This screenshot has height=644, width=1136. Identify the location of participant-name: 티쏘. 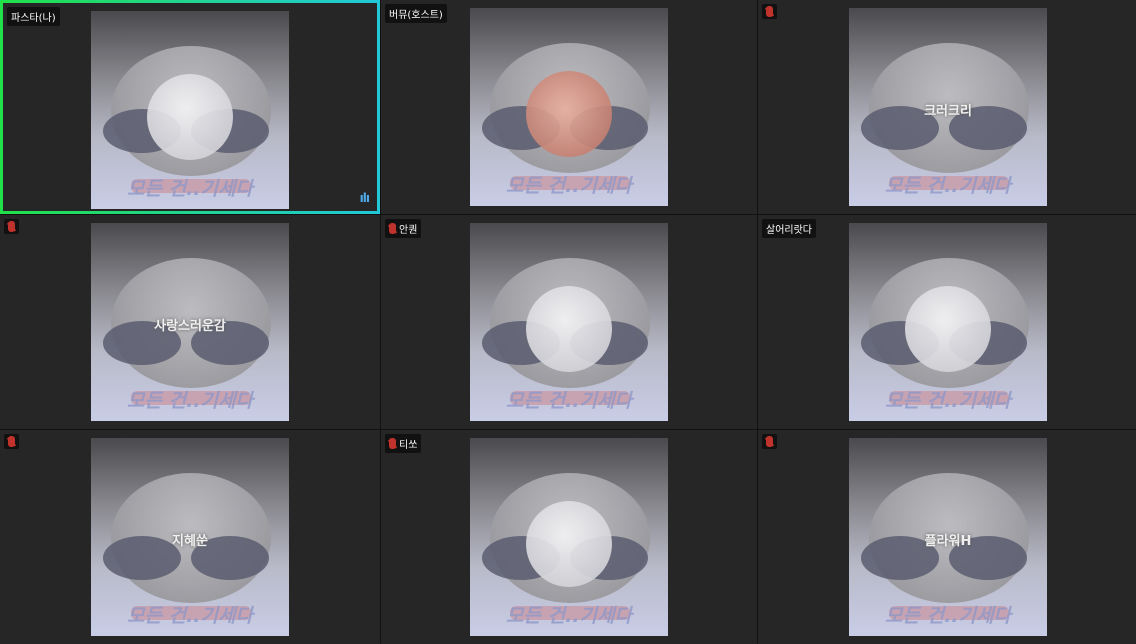
(408, 445).